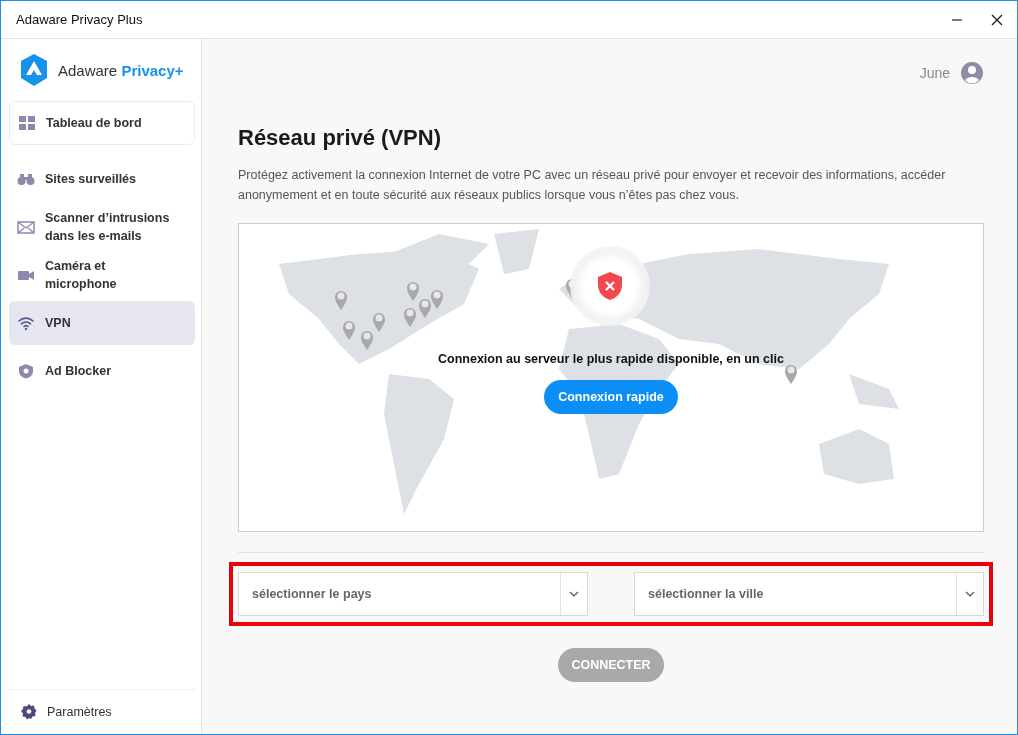 This screenshot has width=1018, height=735. What do you see at coordinates (60, 712) in the screenshot?
I see `settings-link: Paramètres` at bounding box center [60, 712].